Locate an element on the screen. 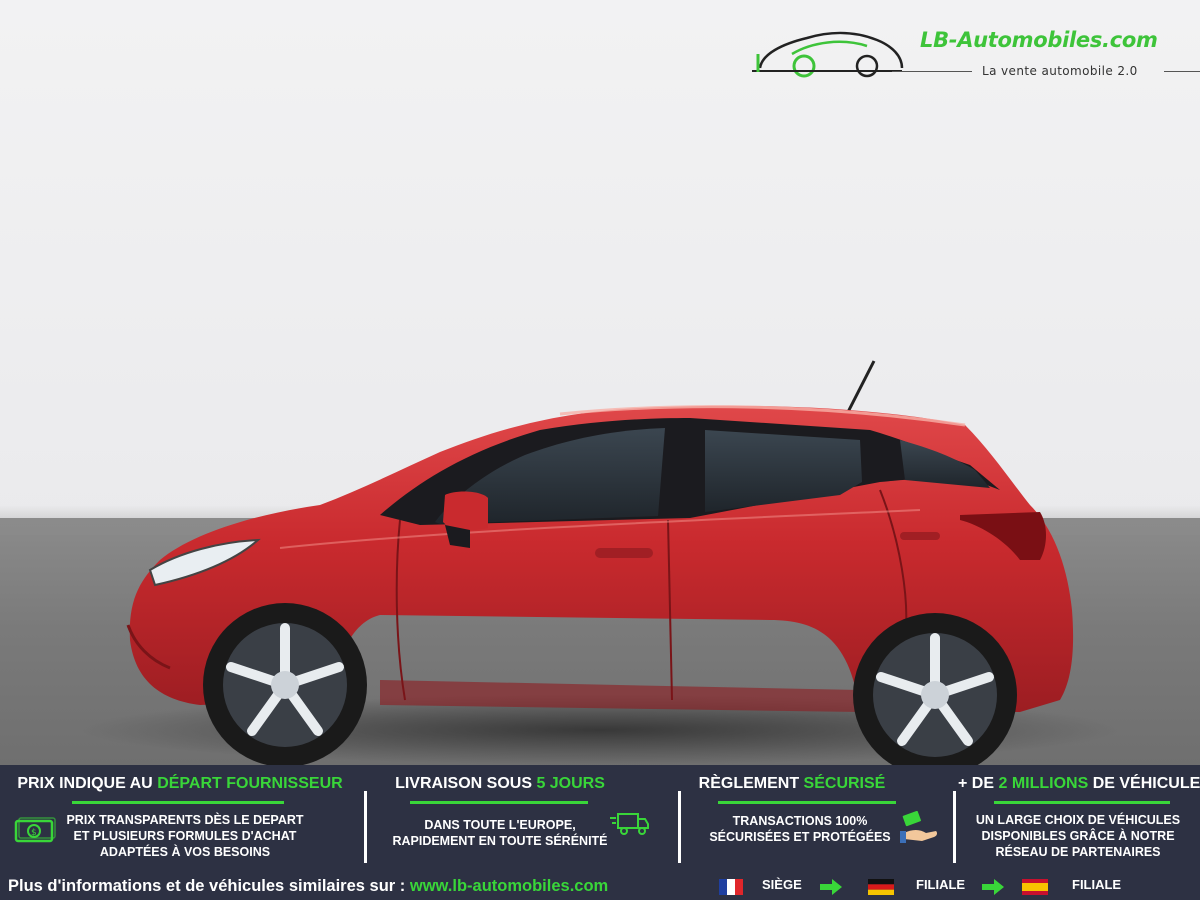  website-link: www.lb-automobiles.com is located at coordinates (509, 886).